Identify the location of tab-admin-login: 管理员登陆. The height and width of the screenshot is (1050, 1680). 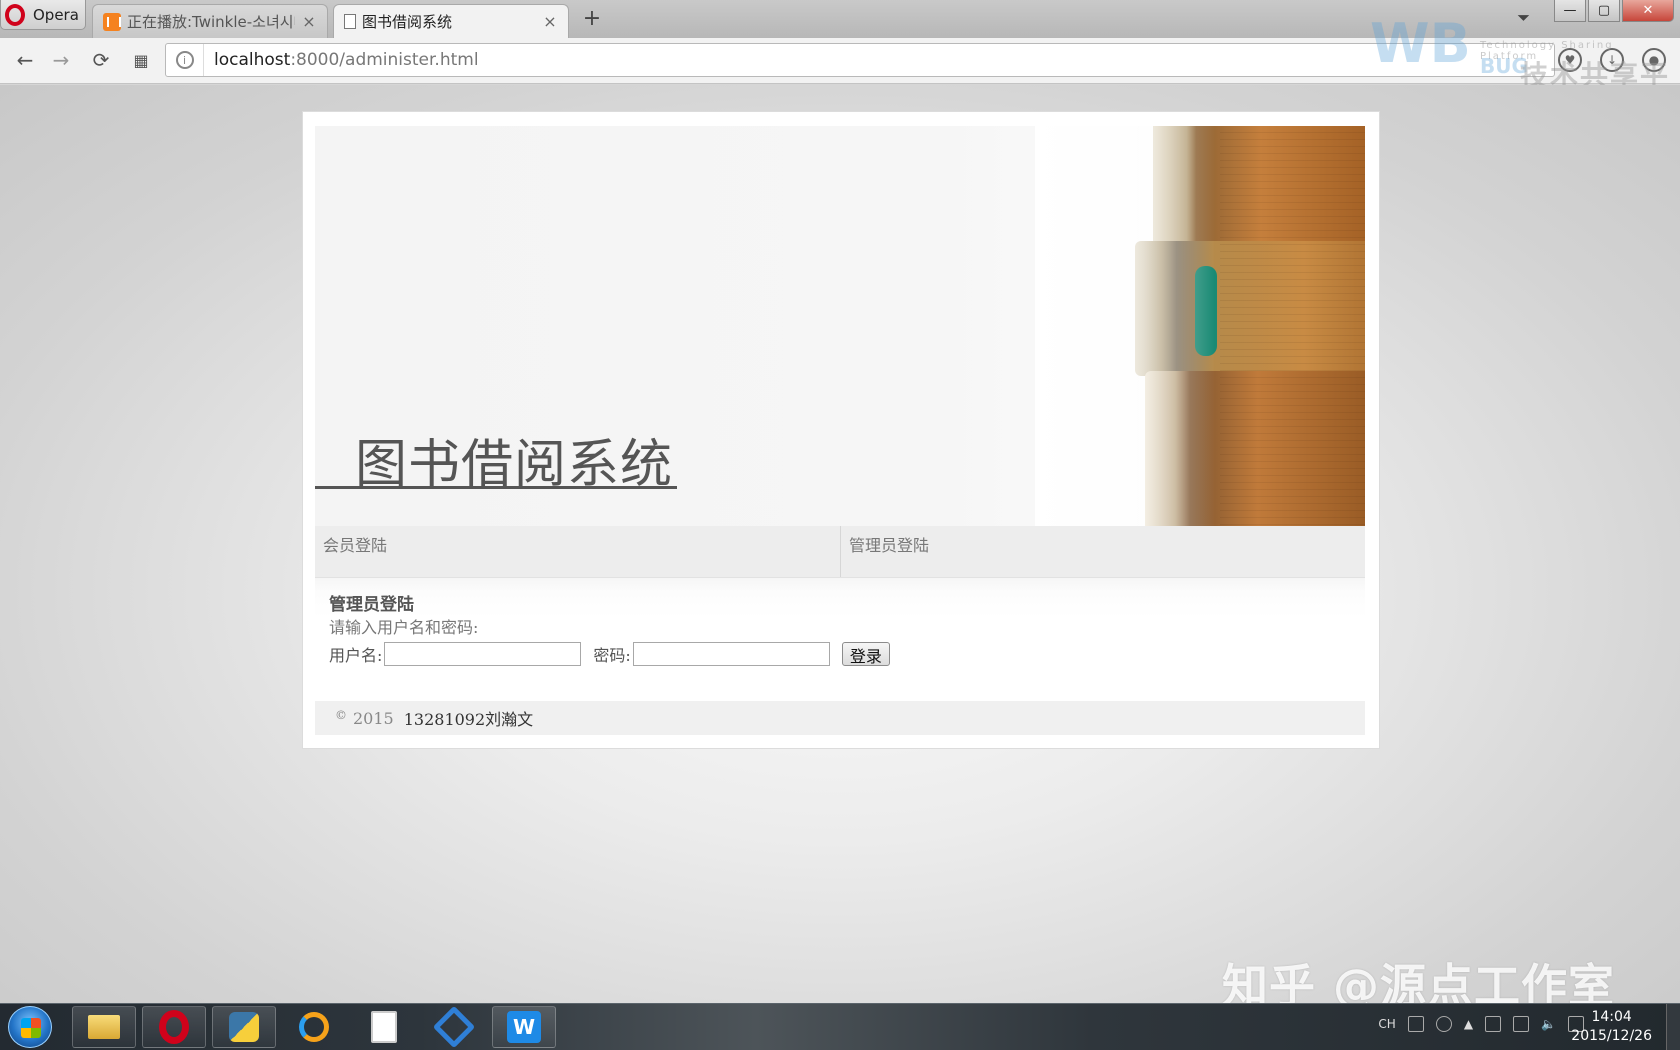
(1102, 551).